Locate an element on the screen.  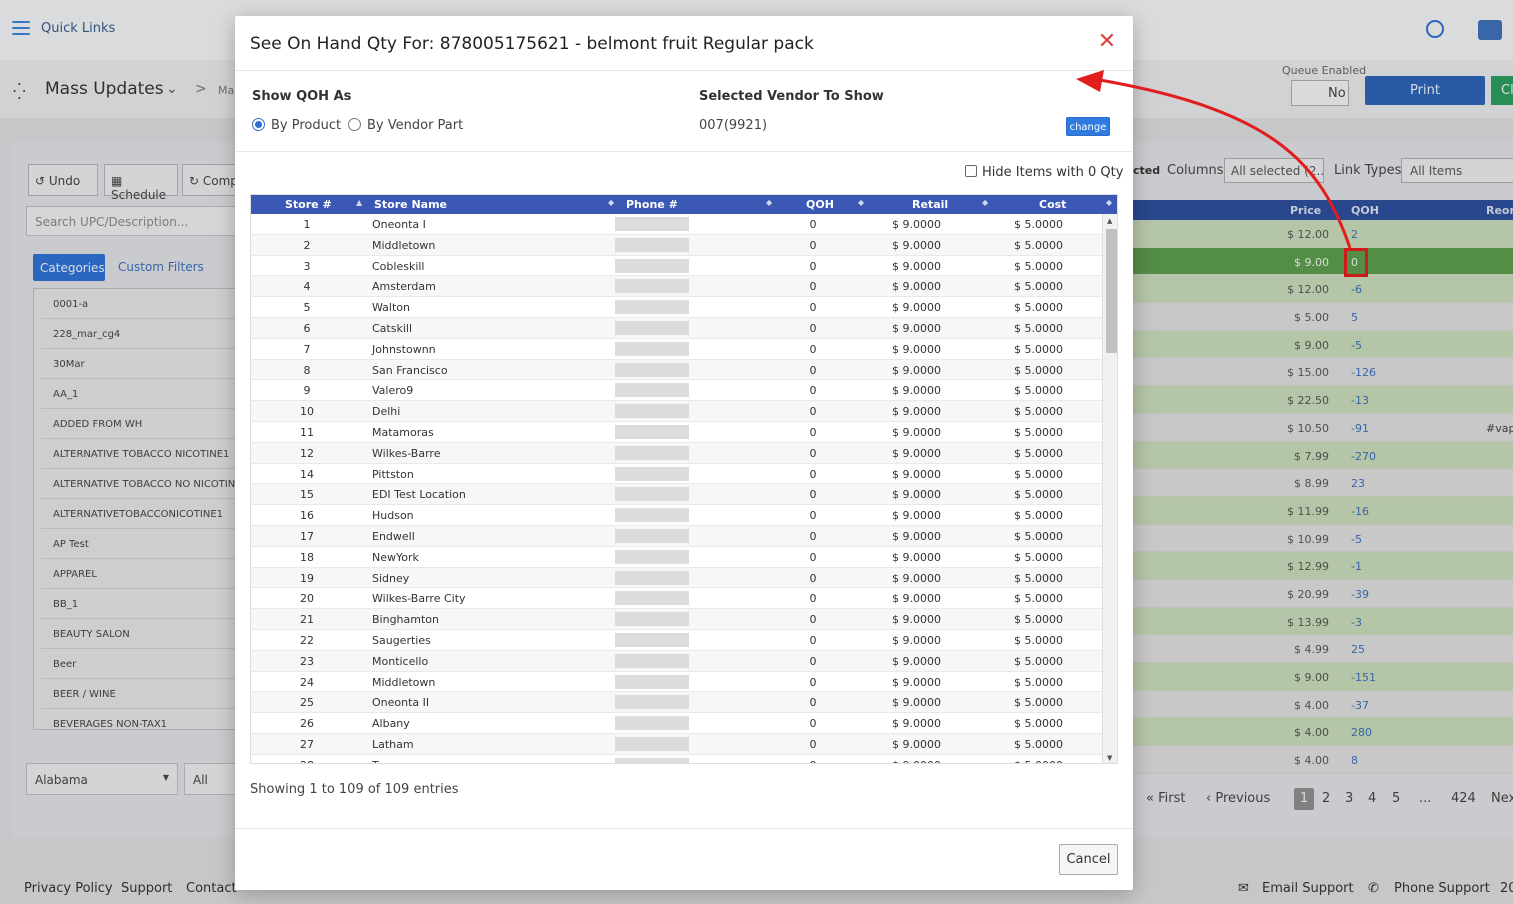
table-row: 2 Middletown 0 $ 9.0000 $ 5.0000 is located at coordinates (676, 245).